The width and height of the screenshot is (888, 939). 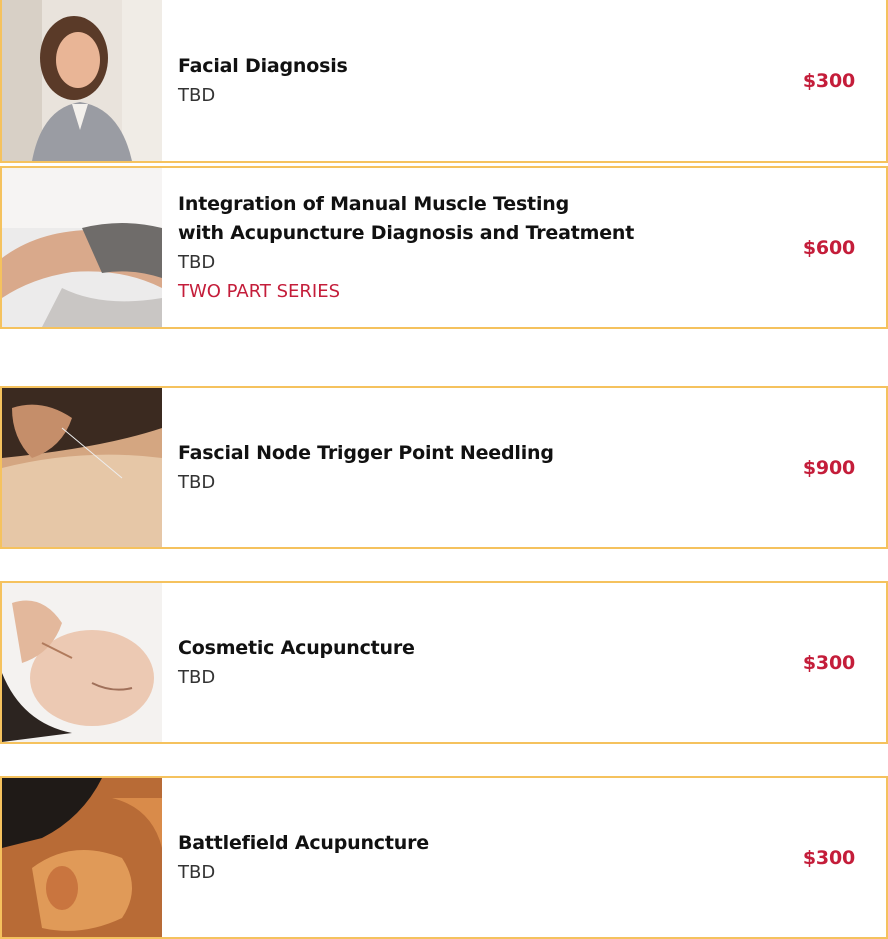 What do you see at coordinates (82, 857) in the screenshot?
I see `ear-acupuncture-photo` at bounding box center [82, 857].